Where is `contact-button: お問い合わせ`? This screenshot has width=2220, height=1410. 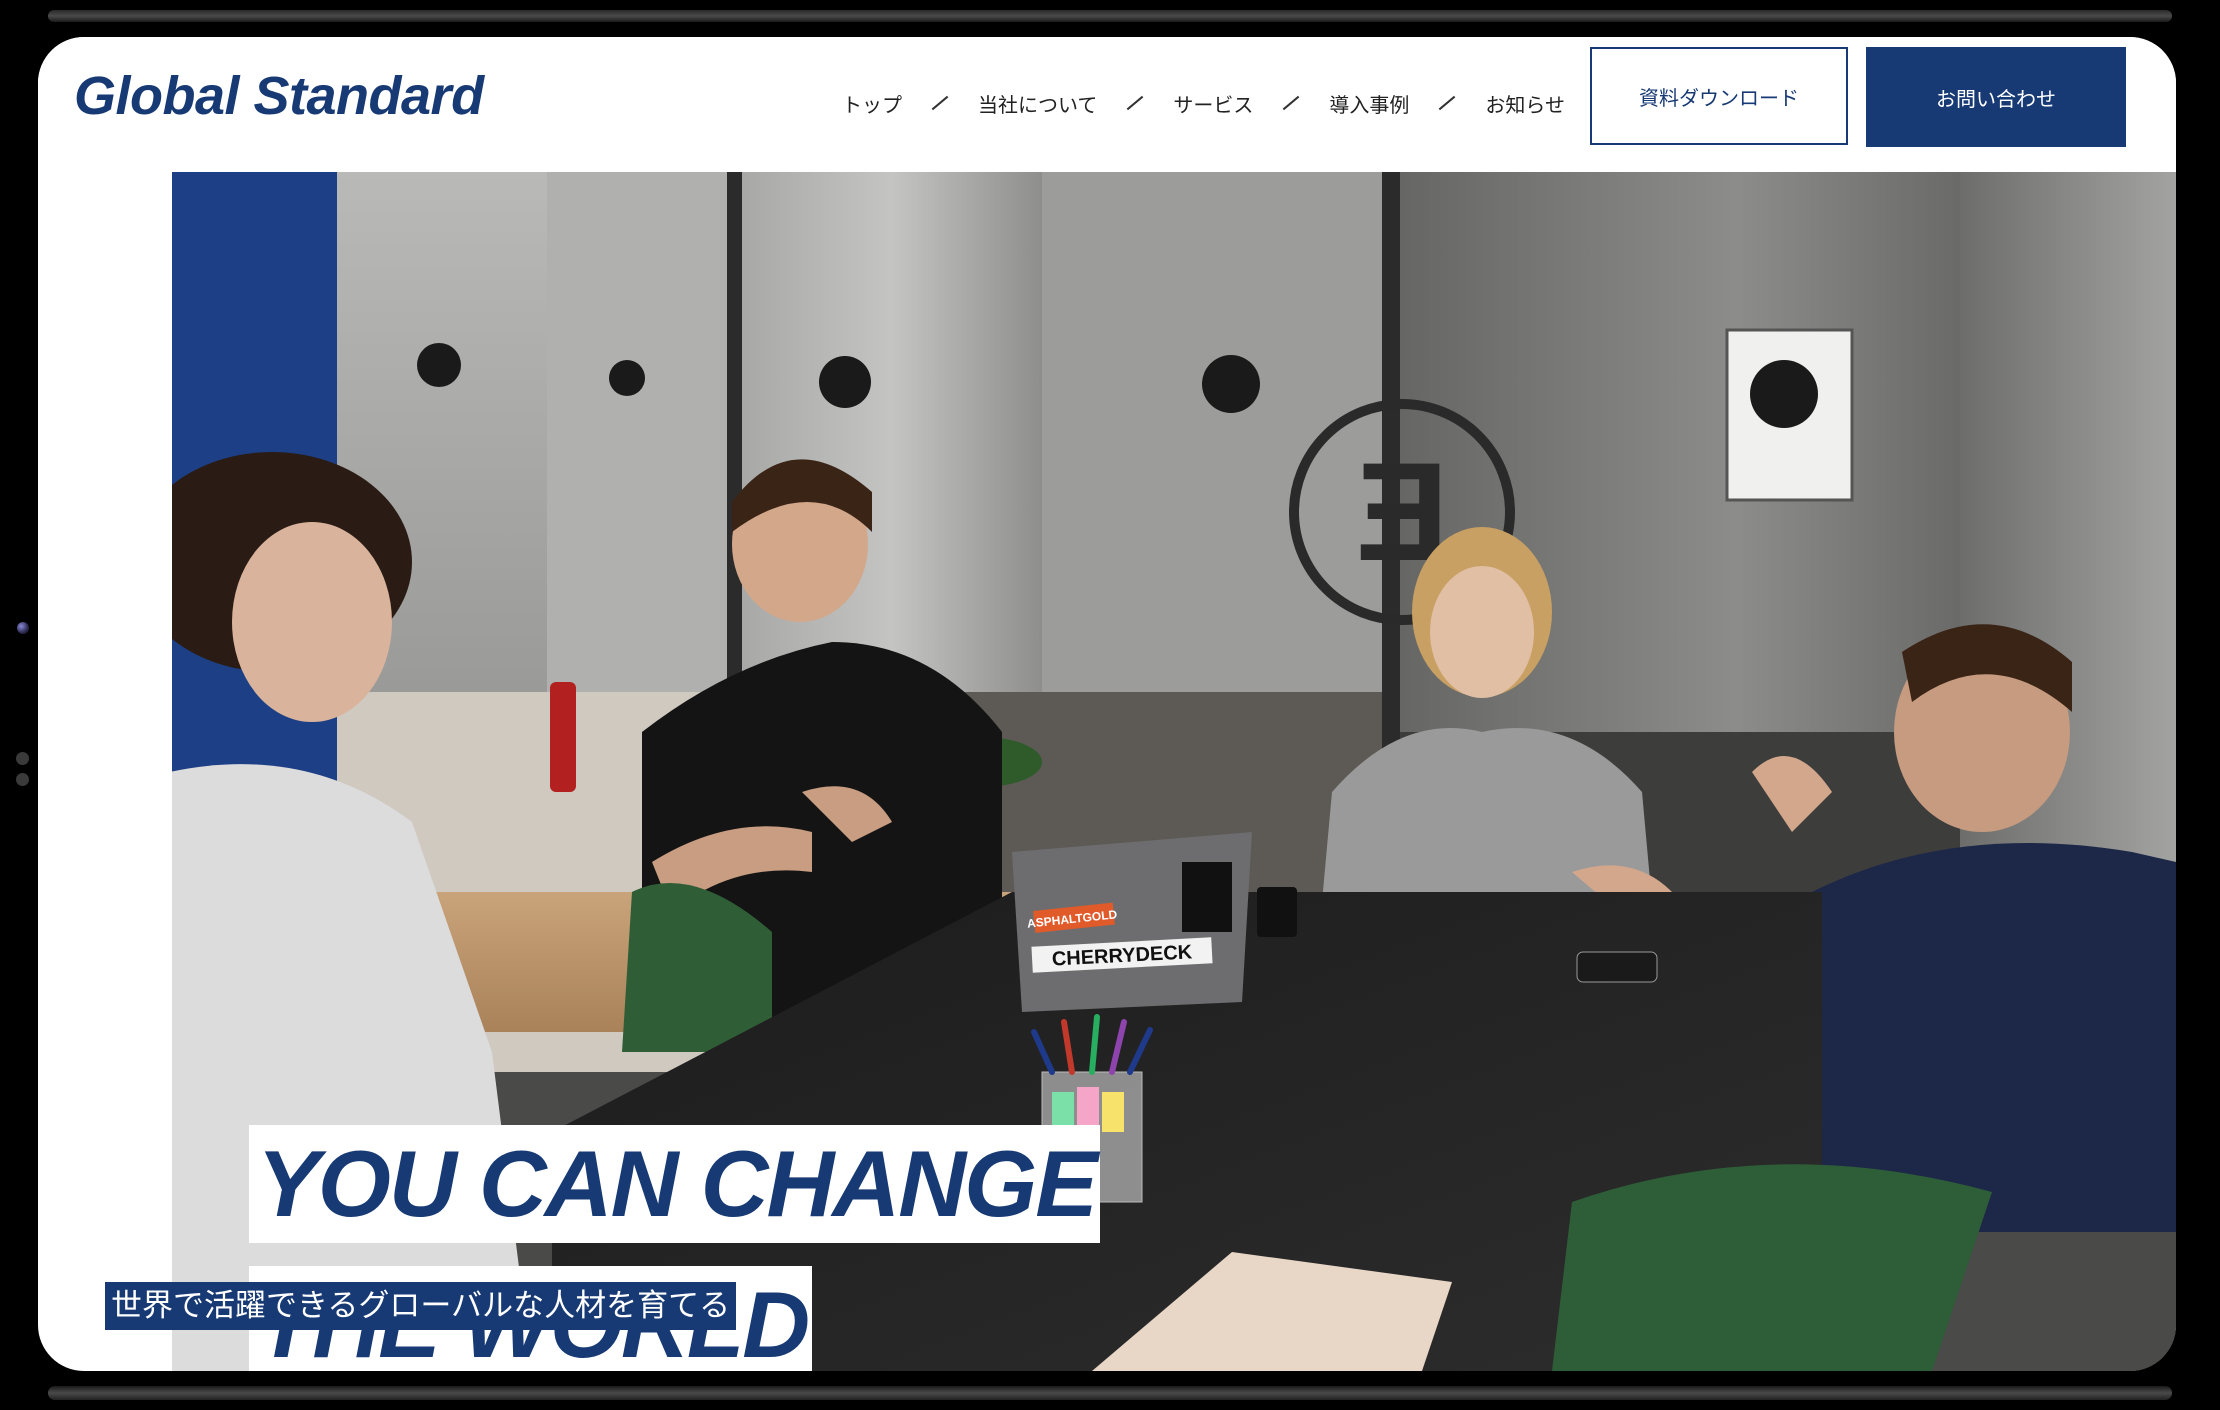
contact-button: お問い合わせ is located at coordinates (1996, 97).